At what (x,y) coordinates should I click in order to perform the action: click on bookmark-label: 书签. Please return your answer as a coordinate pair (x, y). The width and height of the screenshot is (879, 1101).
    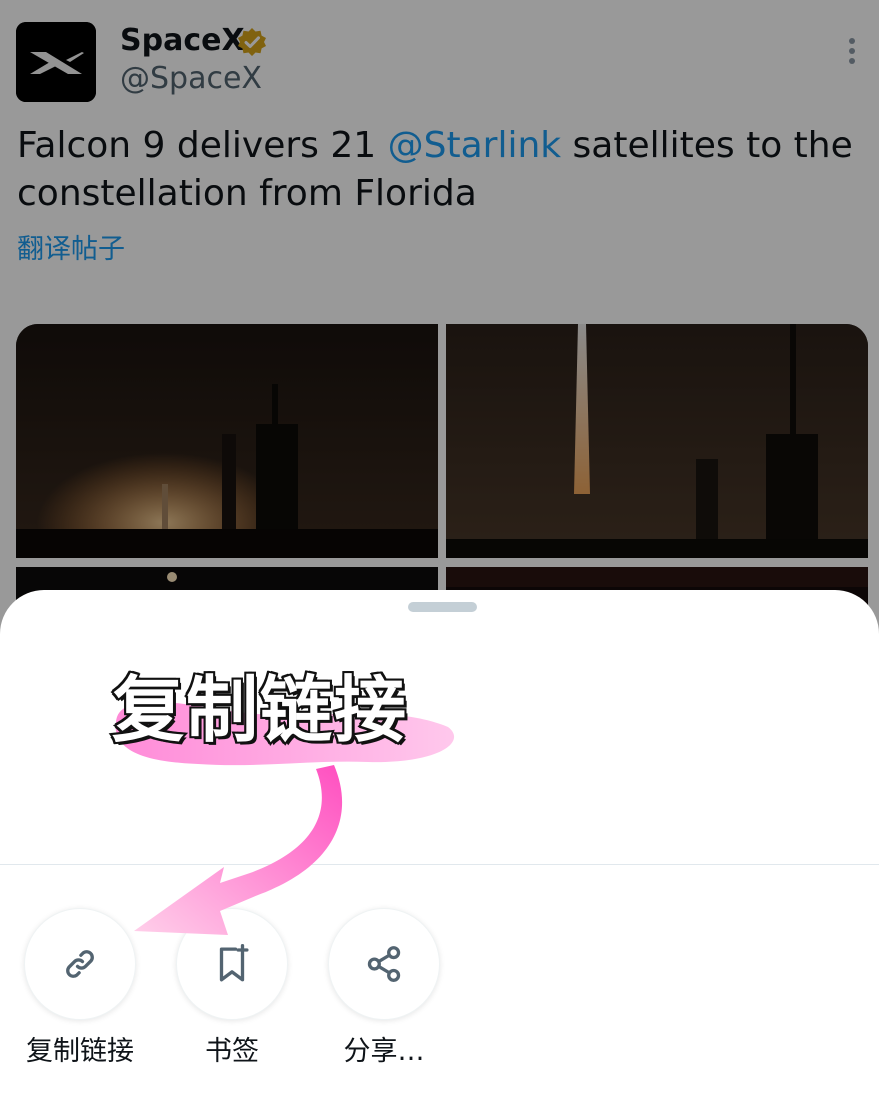
    Looking at the image, I should click on (232, 1051).